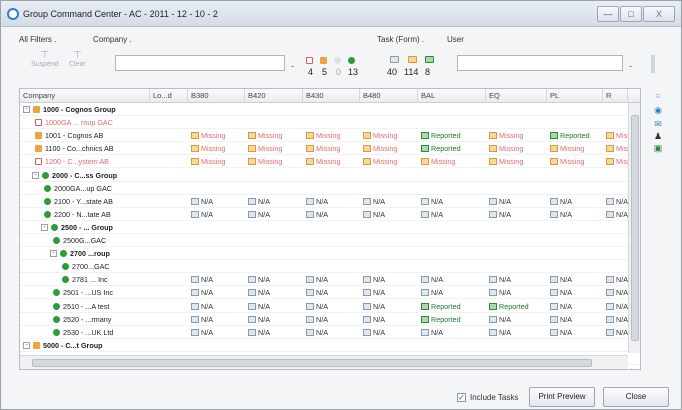 The image size is (682, 410). I want to click on user-filter-label: User, so click(455, 39).